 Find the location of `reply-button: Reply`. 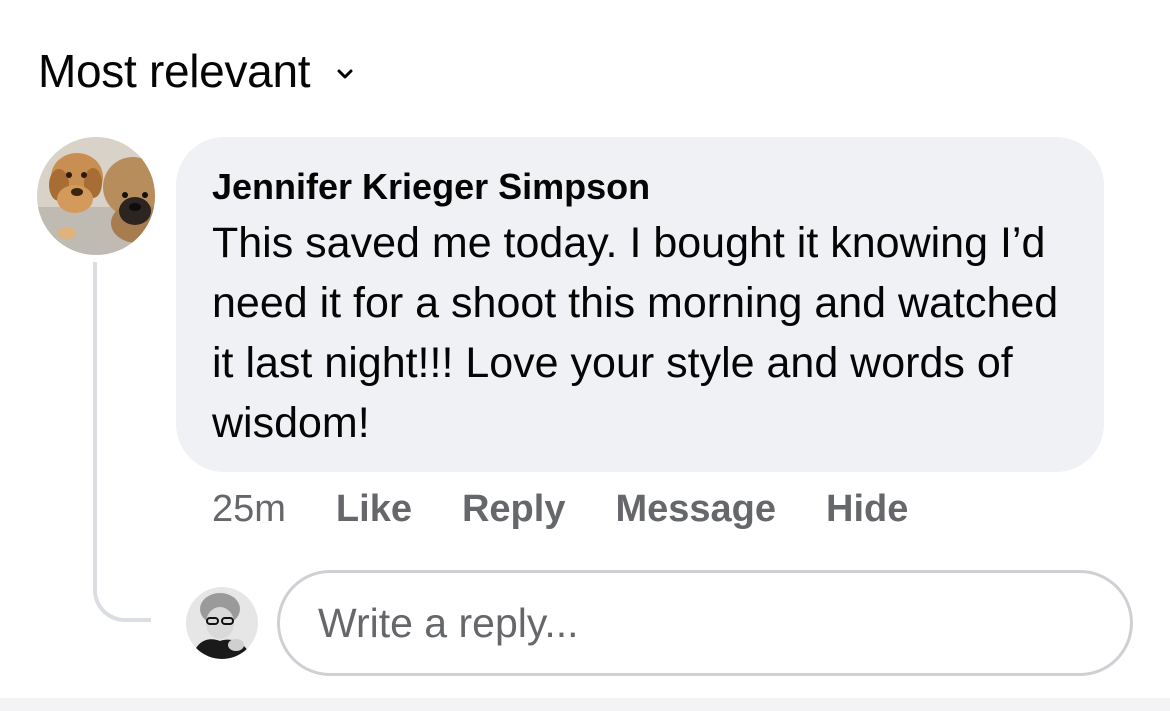

reply-button: Reply is located at coordinates (513, 509).